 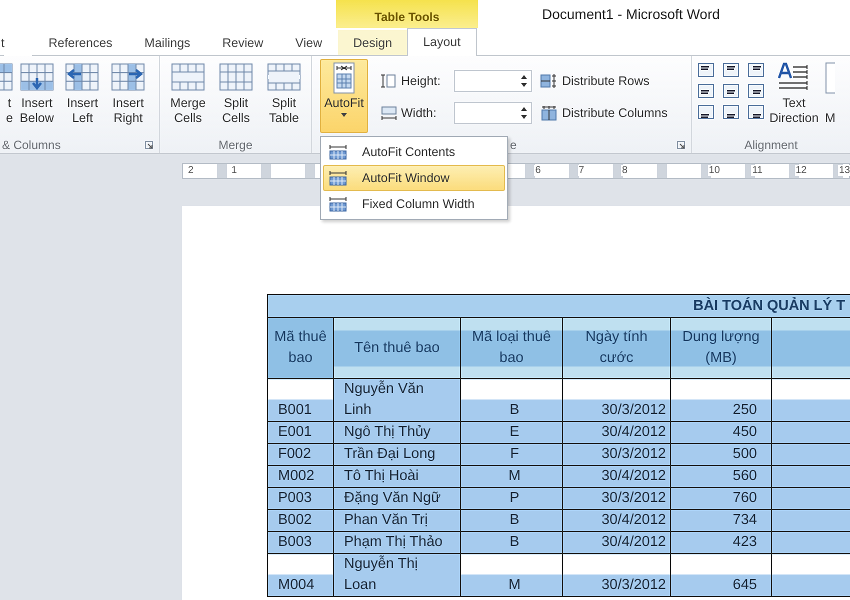 I want to click on table-cell: Trần Đại Long, so click(x=397, y=455).